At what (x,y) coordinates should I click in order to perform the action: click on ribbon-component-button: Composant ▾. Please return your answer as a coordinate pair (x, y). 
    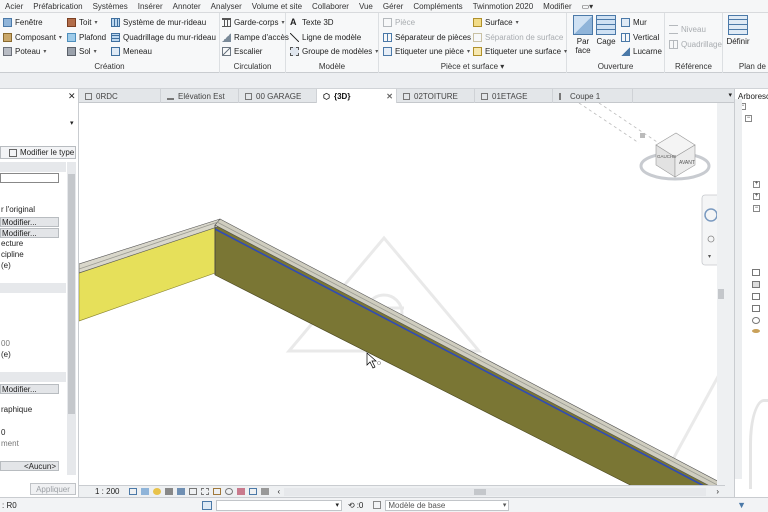
    Looking at the image, I should click on (32, 37).